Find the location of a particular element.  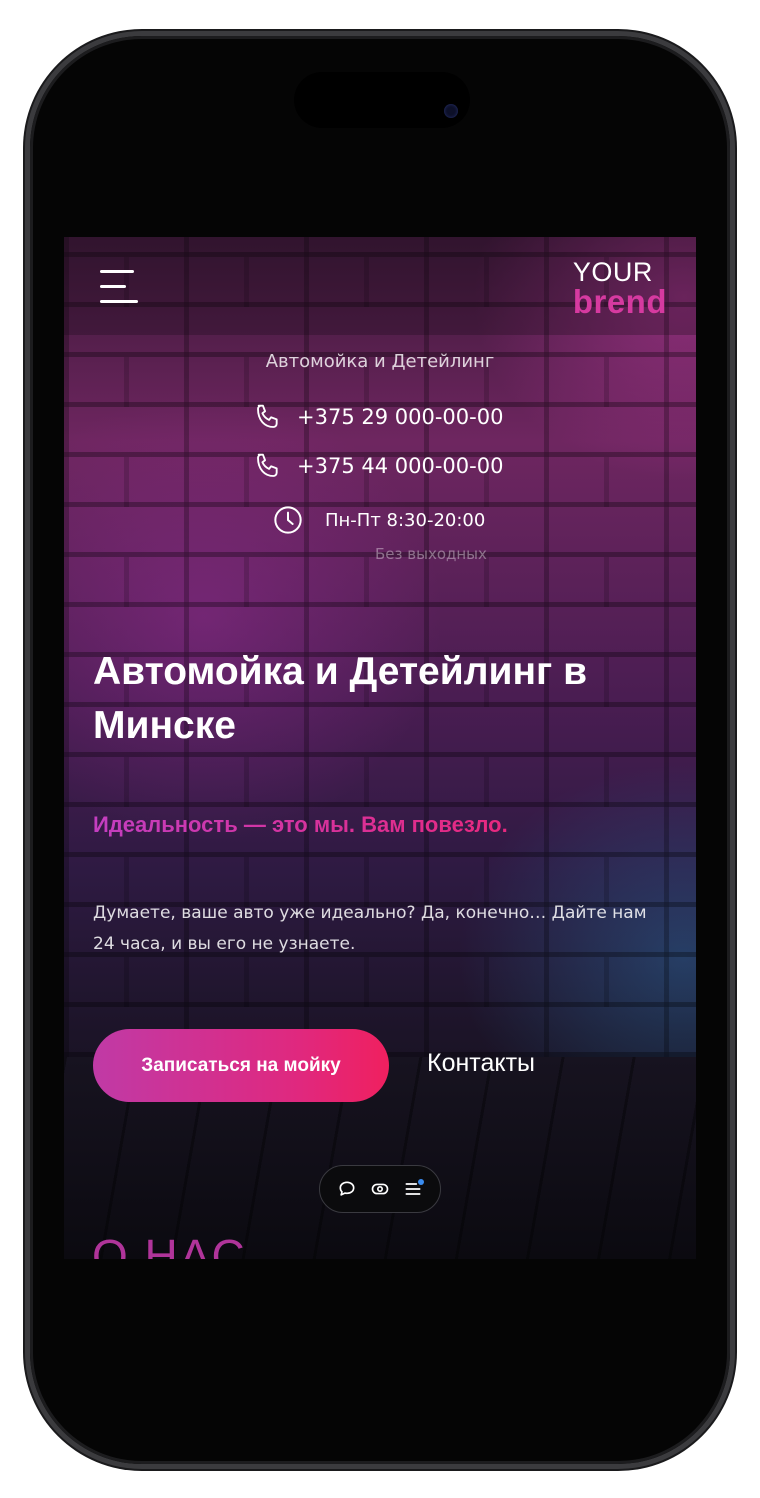

no-weekends-text: Без выходных is located at coordinates (431, 554).